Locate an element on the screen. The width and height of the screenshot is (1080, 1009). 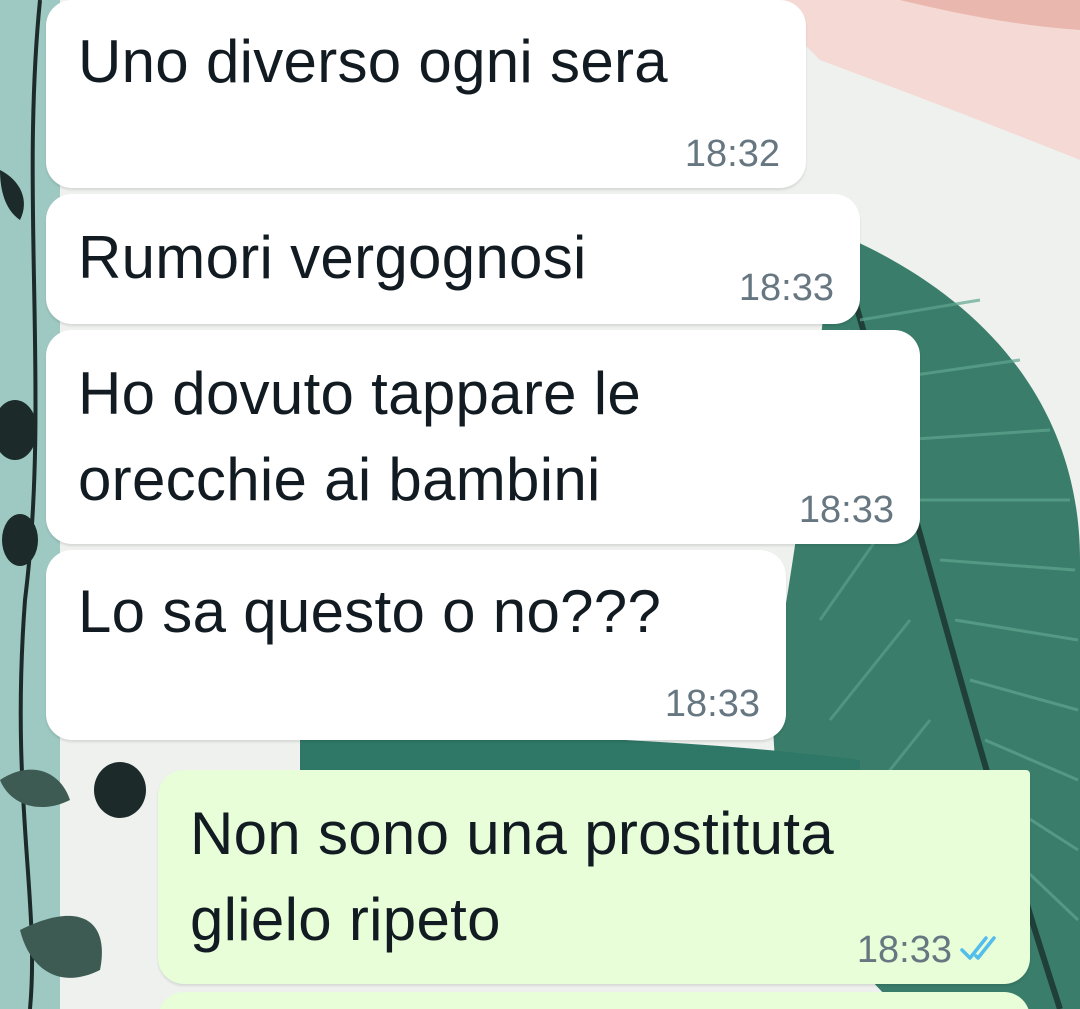
message-text: Uno diverso ogni sera is located at coordinates (373, 61).